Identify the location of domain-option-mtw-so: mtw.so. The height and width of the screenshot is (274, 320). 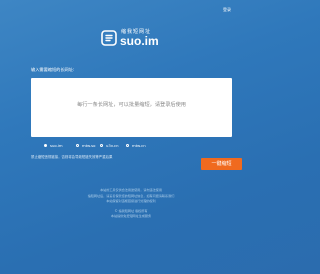
(85, 145).